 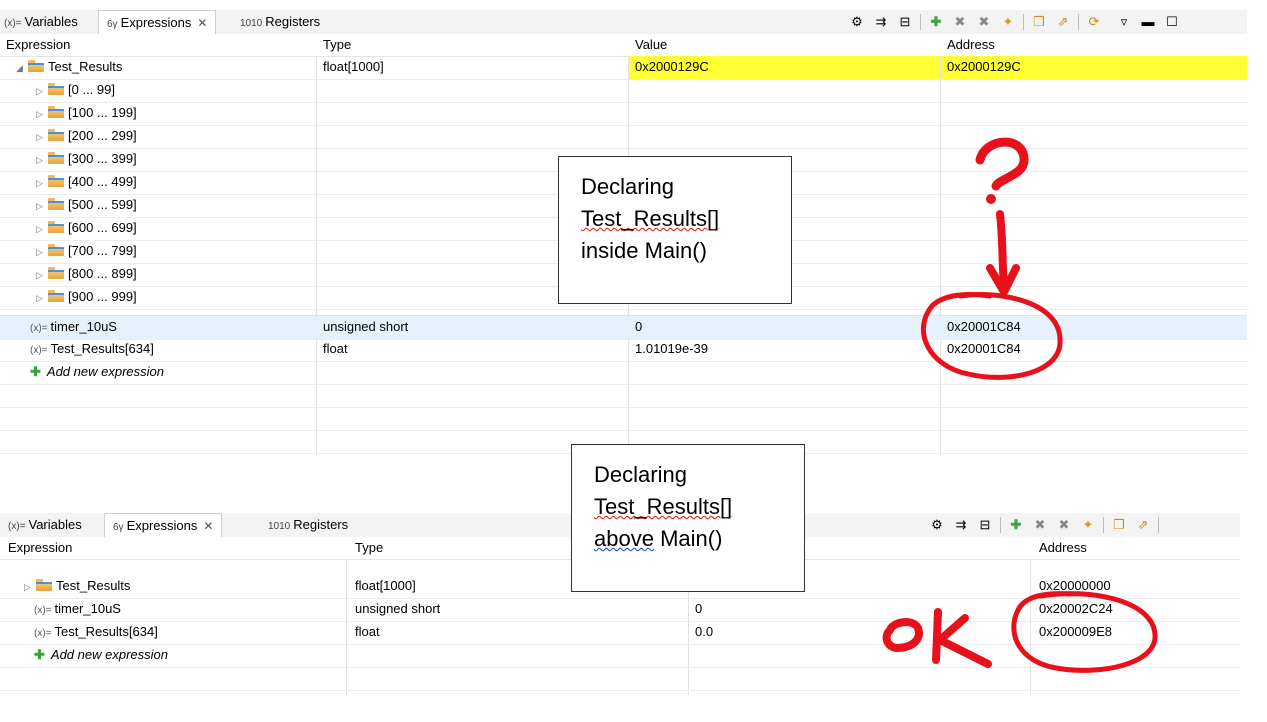 I want to click on add-expression-label: Add new expression, so click(x=105, y=371).